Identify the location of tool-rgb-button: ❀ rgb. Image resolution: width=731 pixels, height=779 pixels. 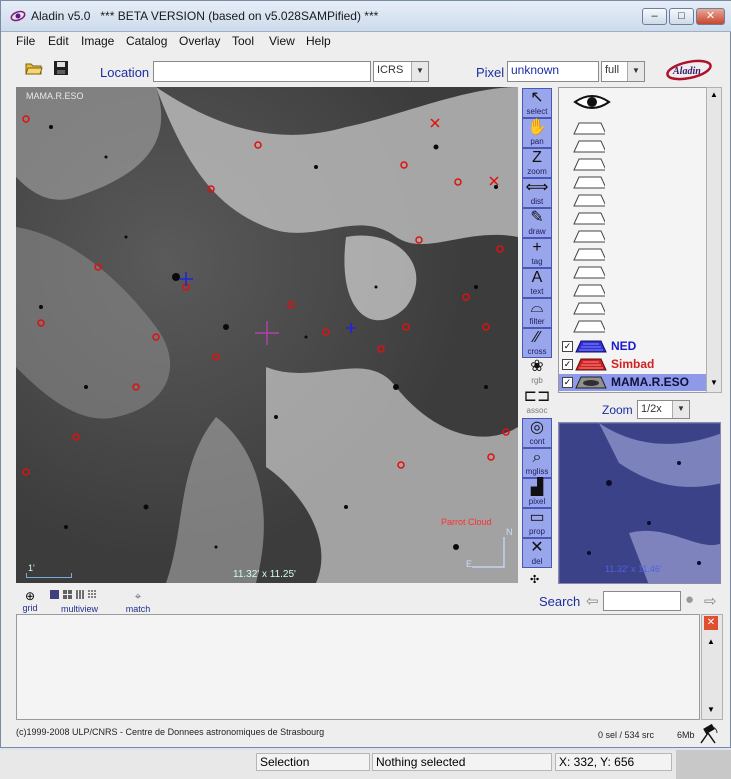
(537, 373).